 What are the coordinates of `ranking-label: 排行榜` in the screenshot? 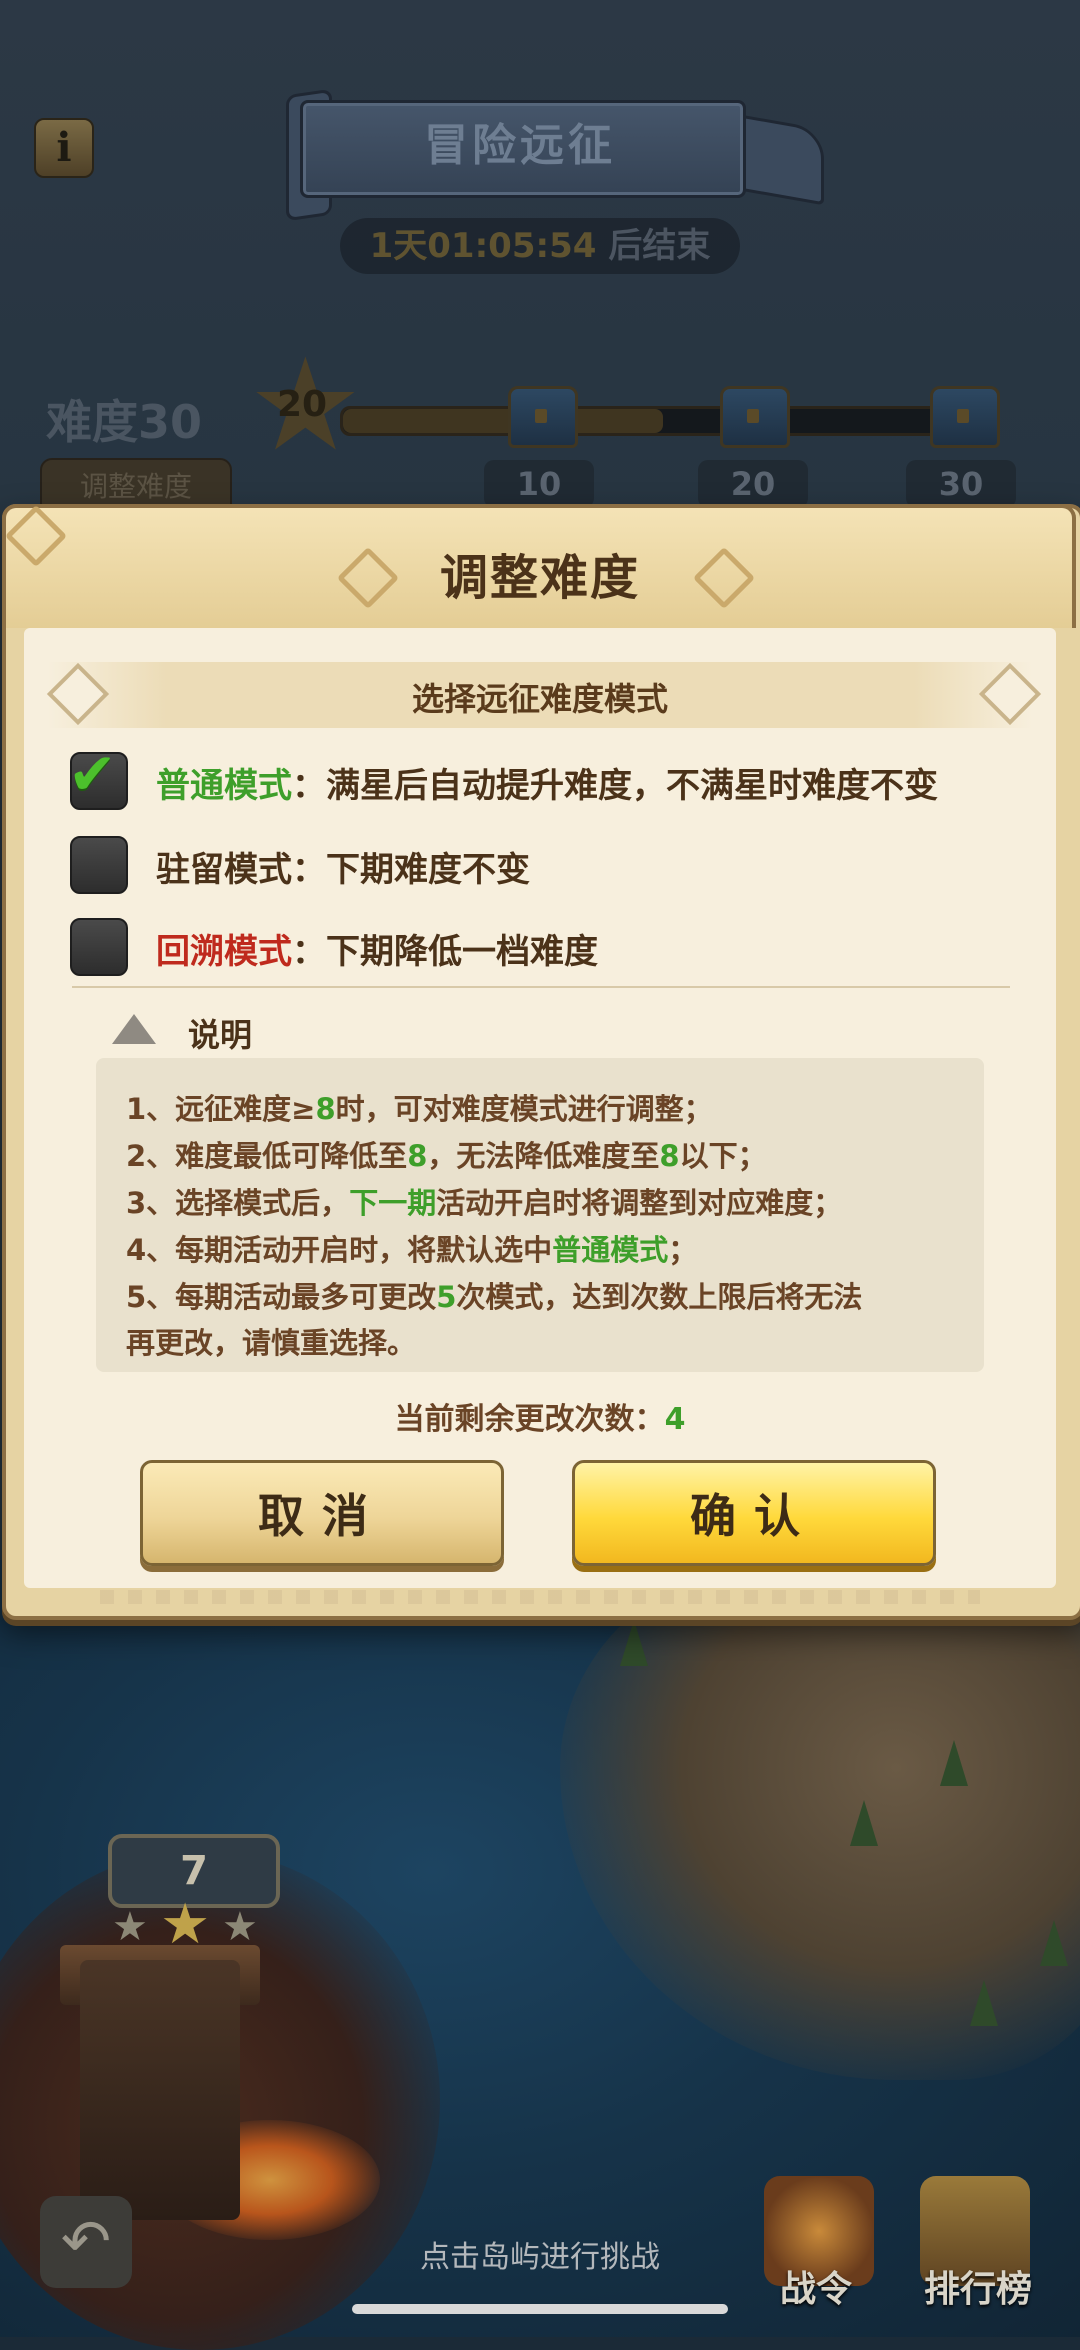 It's located at (978, 2286).